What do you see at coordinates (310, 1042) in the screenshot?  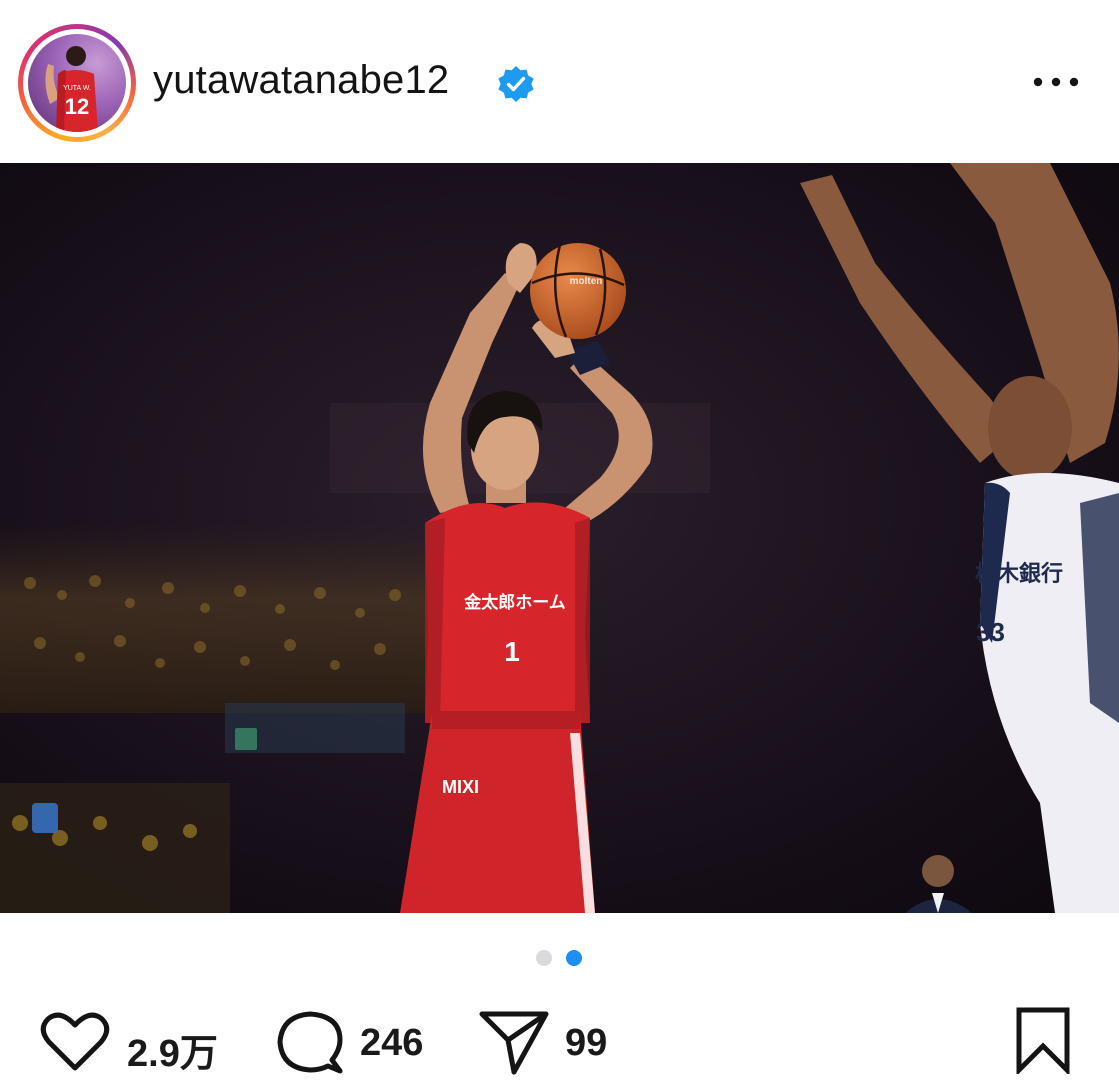 I see `comment-bubble-icon` at bounding box center [310, 1042].